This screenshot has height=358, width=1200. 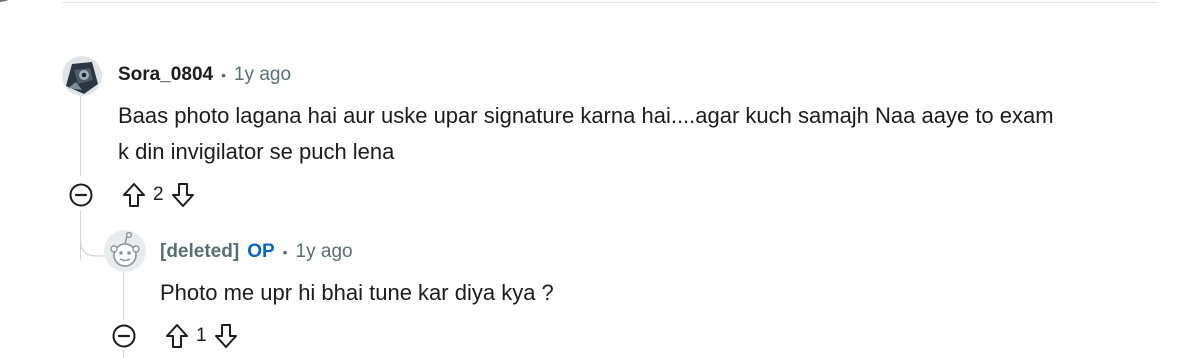 I want to click on comment-body: Photo me upr hi bhai tune kar diya kya ?, so click(x=357, y=292).